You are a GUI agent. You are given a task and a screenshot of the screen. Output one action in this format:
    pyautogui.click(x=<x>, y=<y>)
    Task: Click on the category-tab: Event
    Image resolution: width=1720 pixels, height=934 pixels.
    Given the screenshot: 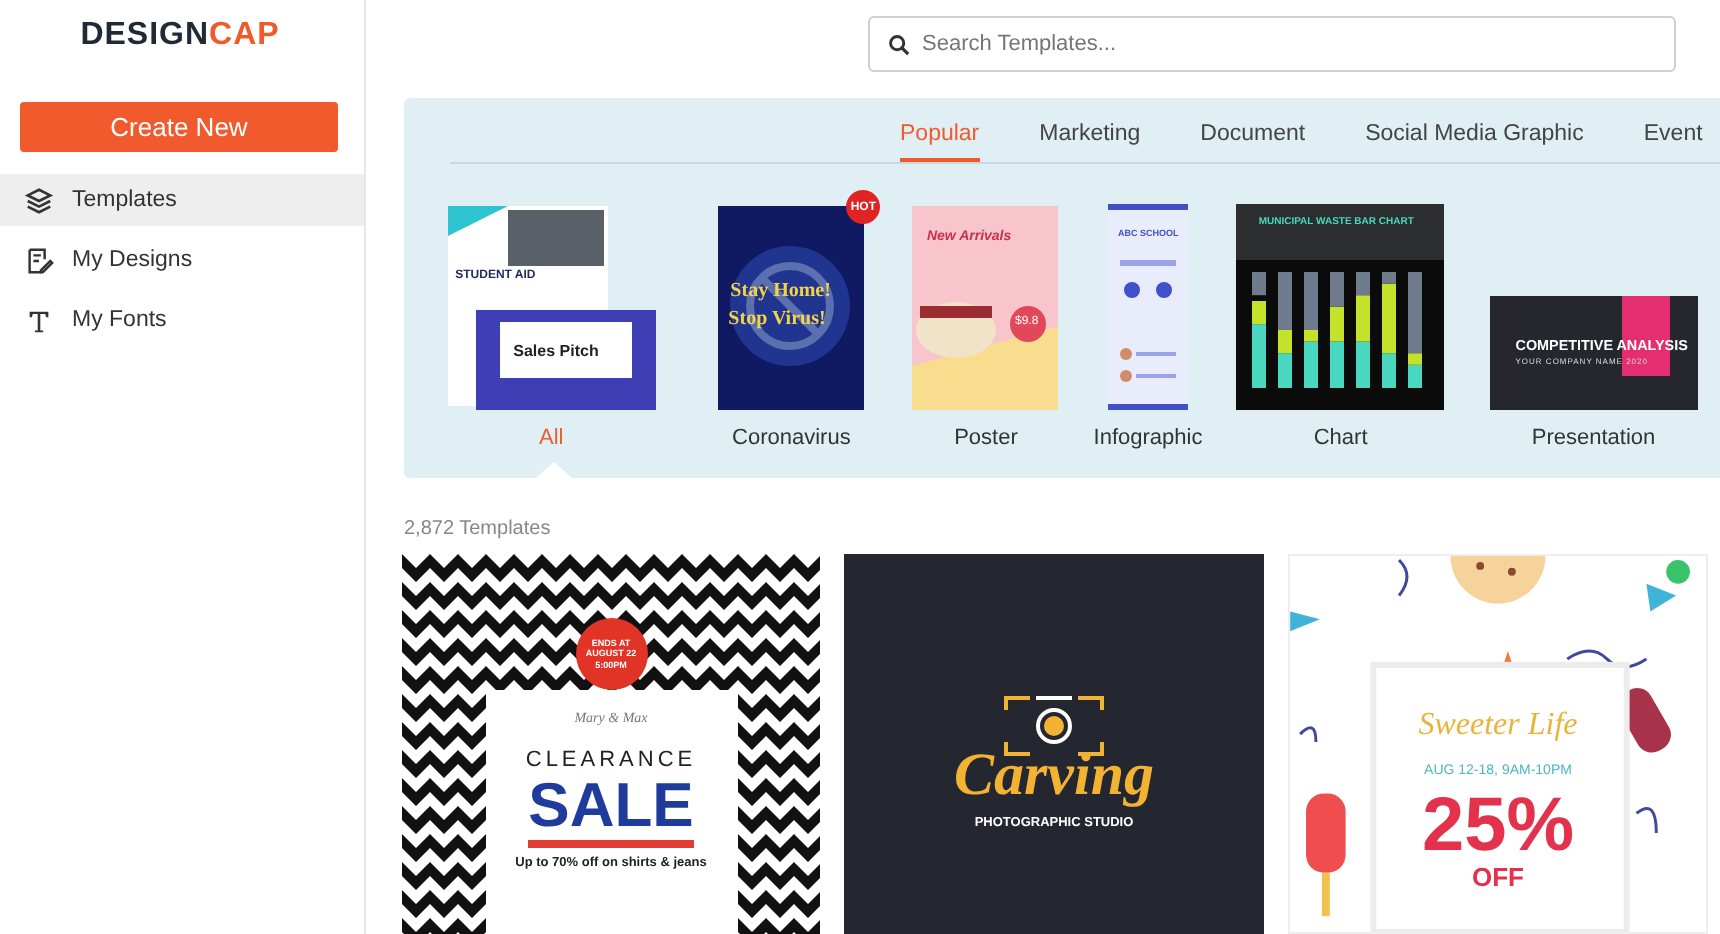 What is the action you would take?
    pyautogui.click(x=1673, y=142)
    